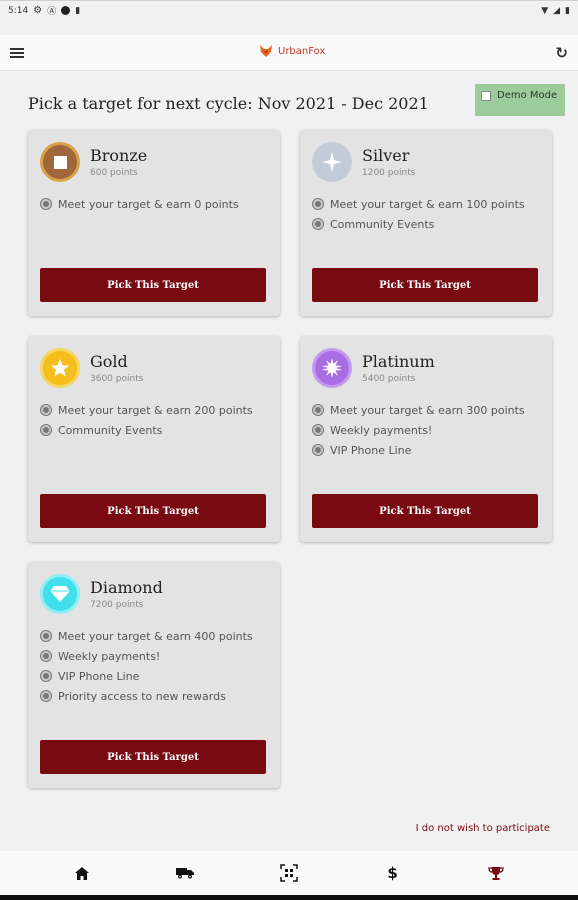 Image resolution: width=578 pixels, height=900 pixels. Describe the element at coordinates (486, 96) in the screenshot. I see `demo-mode-checkbox` at that location.